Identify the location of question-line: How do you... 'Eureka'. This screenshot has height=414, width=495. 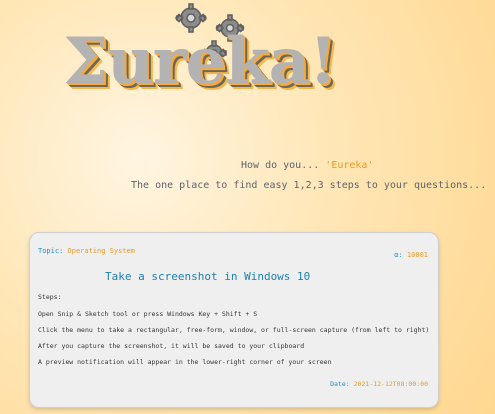
(307, 165).